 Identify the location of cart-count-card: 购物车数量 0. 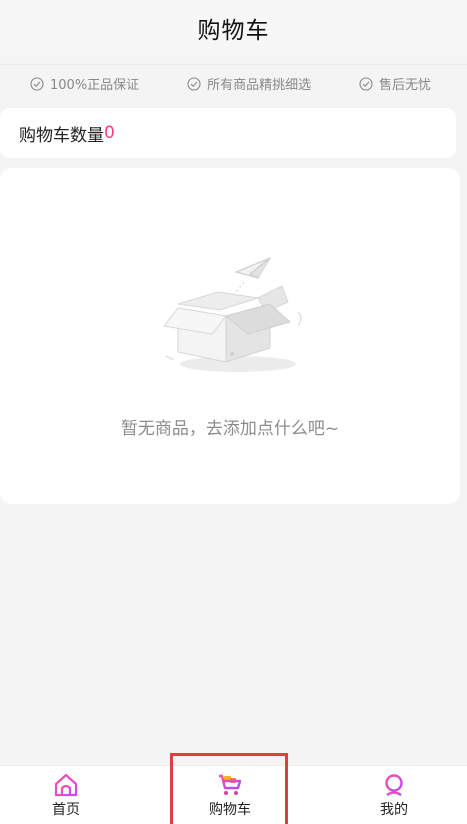
(228, 133).